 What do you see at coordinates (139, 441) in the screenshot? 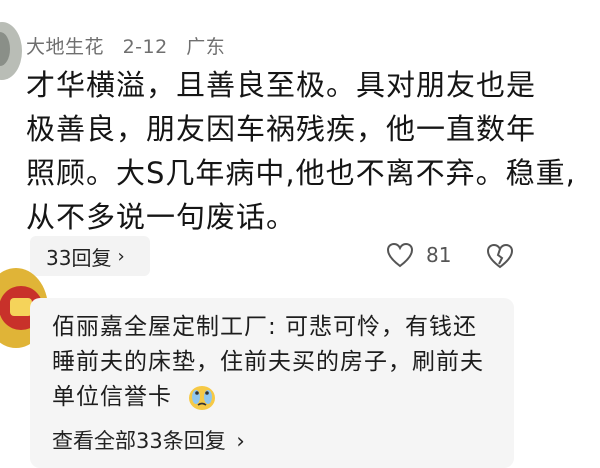
I see `view-all-label: 查看全部33条回复` at bounding box center [139, 441].